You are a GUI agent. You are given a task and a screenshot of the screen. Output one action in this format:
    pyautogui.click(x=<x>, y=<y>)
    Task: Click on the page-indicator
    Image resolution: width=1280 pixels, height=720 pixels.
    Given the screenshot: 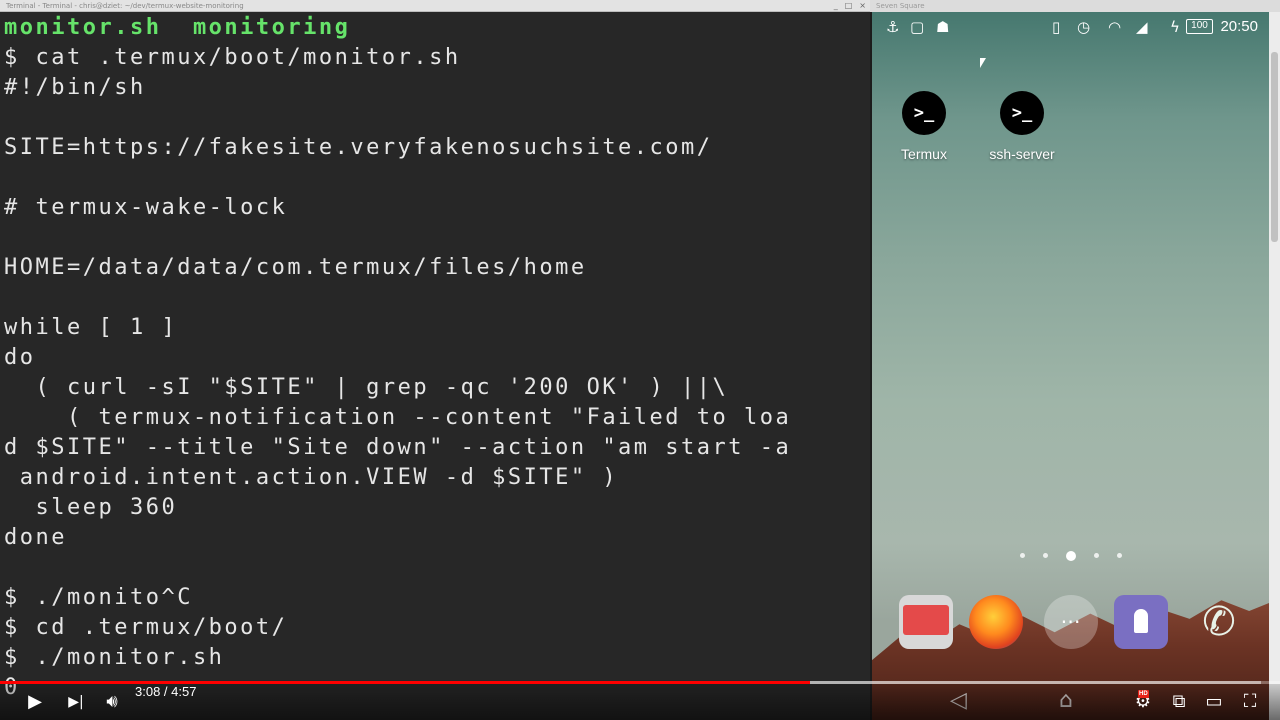 What is the action you would take?
    pyautogui.click(x=1070, y=553)
    